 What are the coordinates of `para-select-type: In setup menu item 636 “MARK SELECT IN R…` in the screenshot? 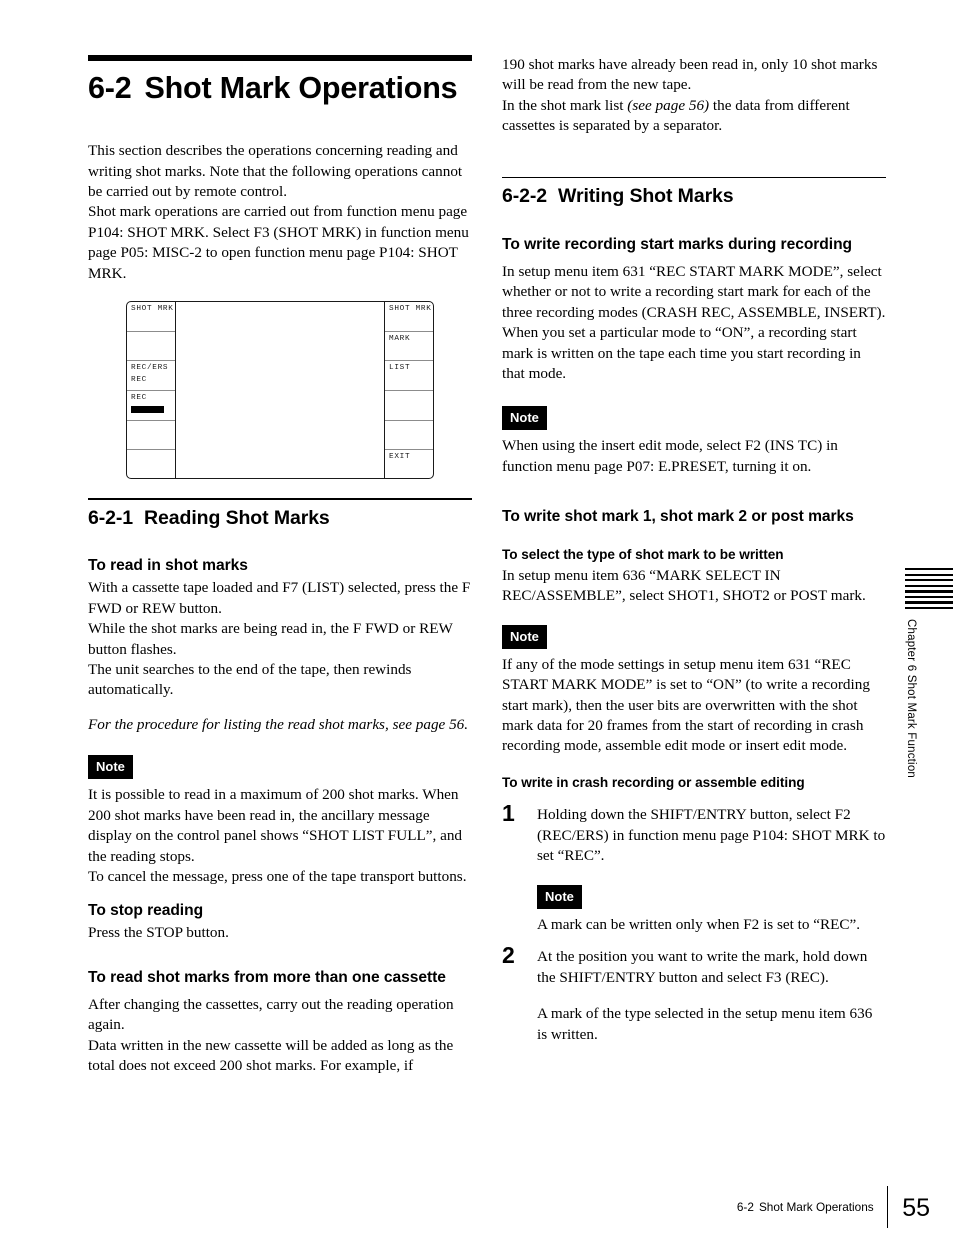 It's located at (684, 585).